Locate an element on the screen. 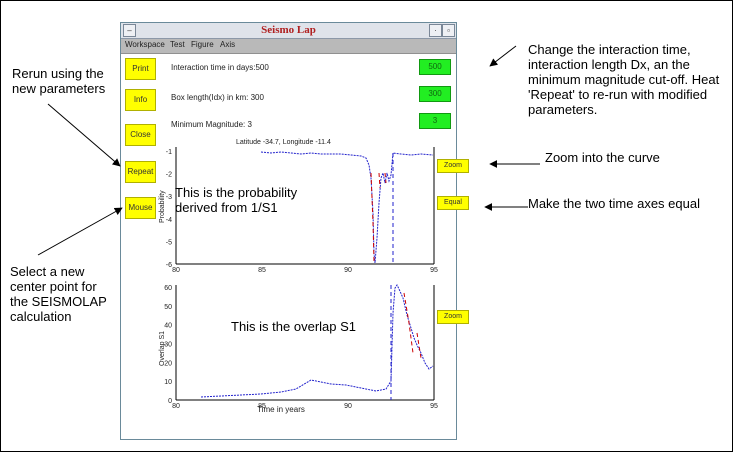  rerun-arrow is located at coordinates (84, 135).